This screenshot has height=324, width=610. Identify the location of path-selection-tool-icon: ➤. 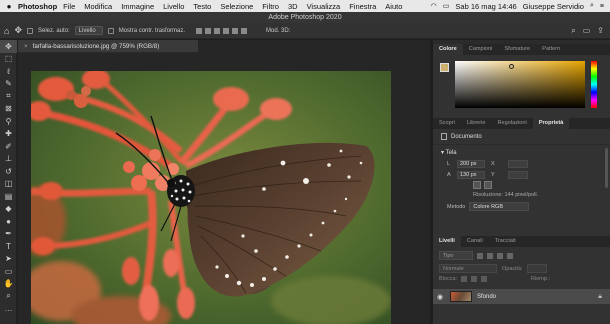
(8, 259).